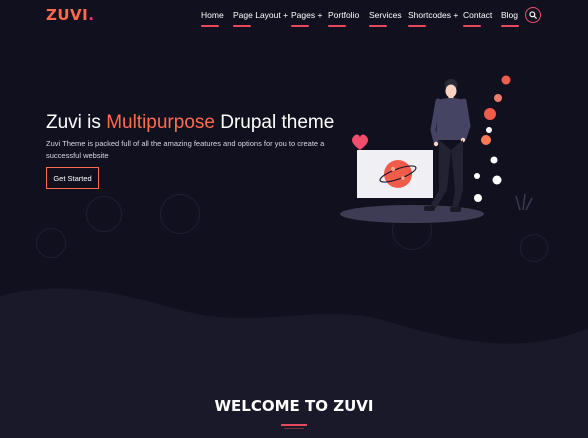  What do you see at coordinates (436, 149) in the screenshot?
I see `hero-illustration` at bounding box center [436, 149].